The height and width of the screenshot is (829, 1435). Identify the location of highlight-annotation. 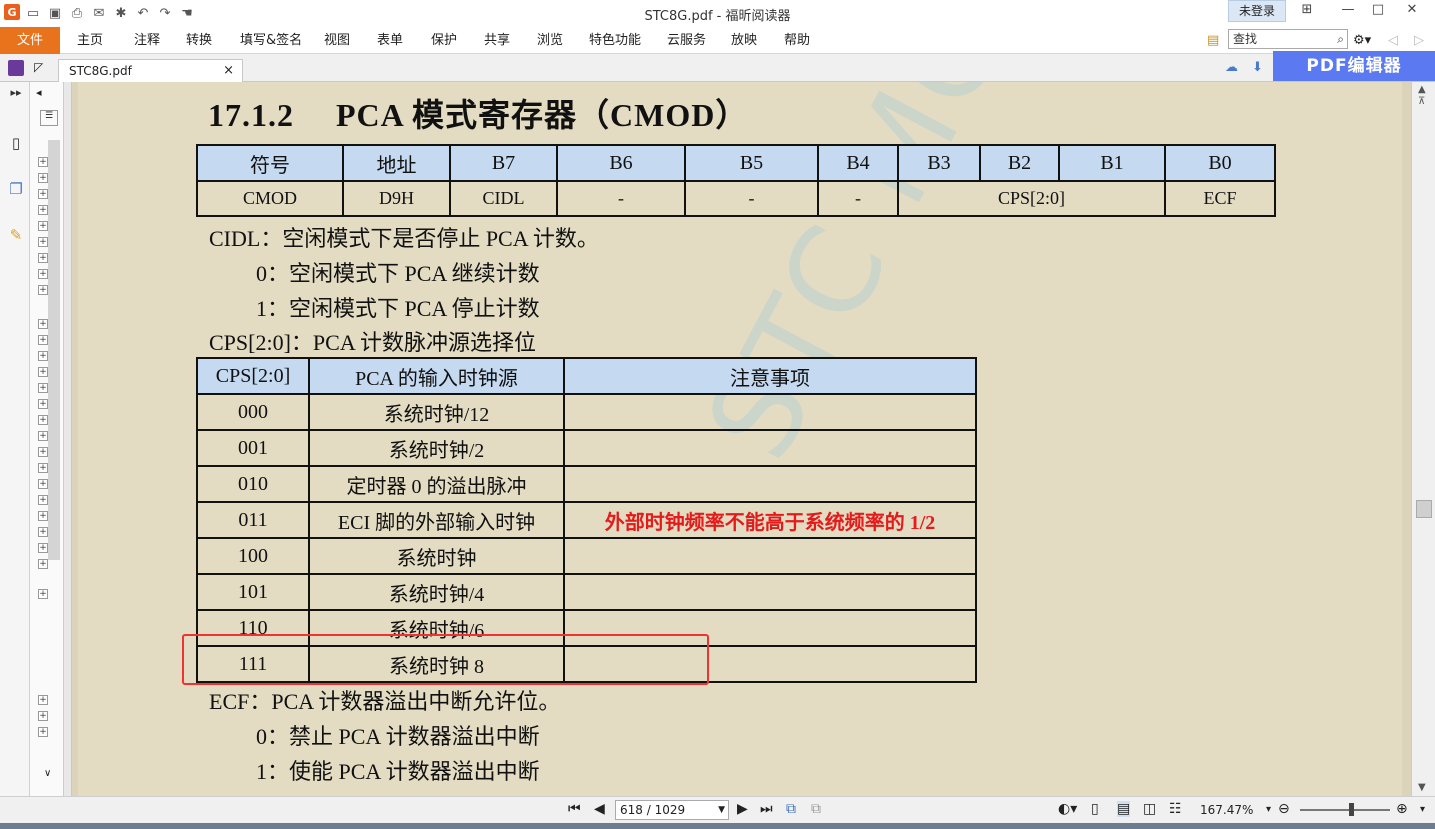
(445, 659).